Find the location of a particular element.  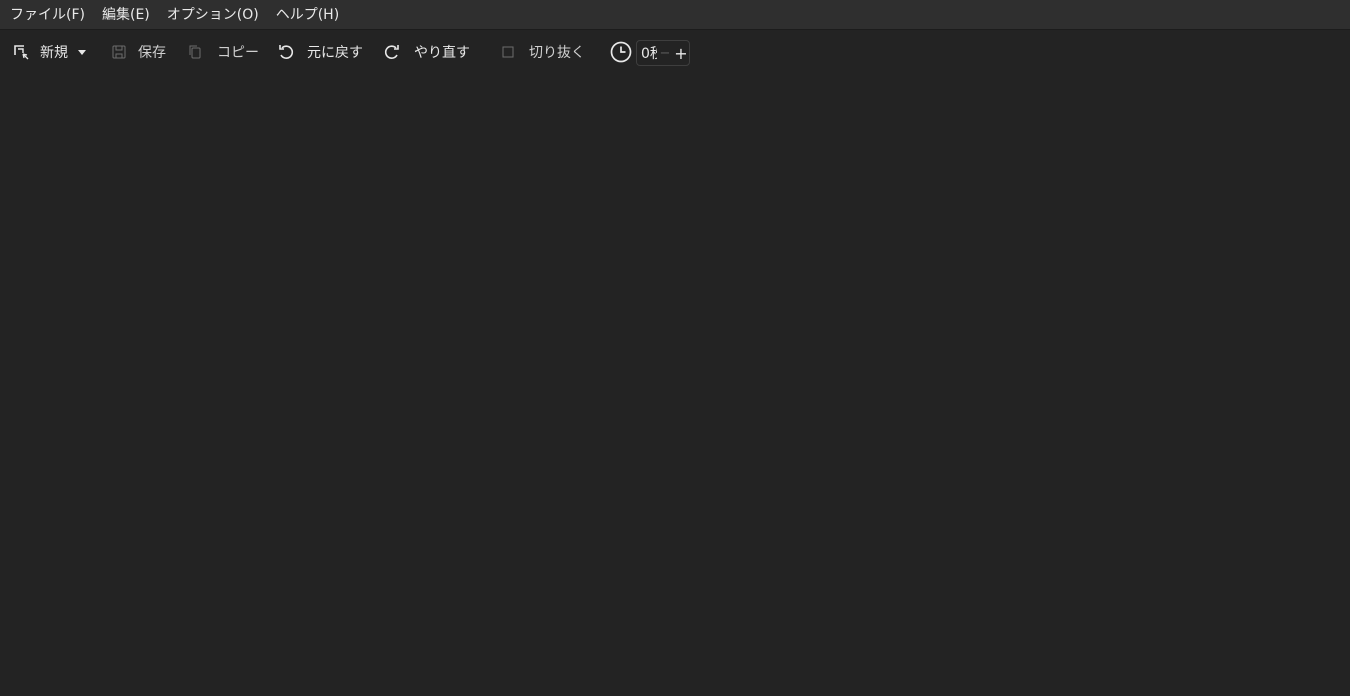

save-icon is located at coordinates (119, 52).